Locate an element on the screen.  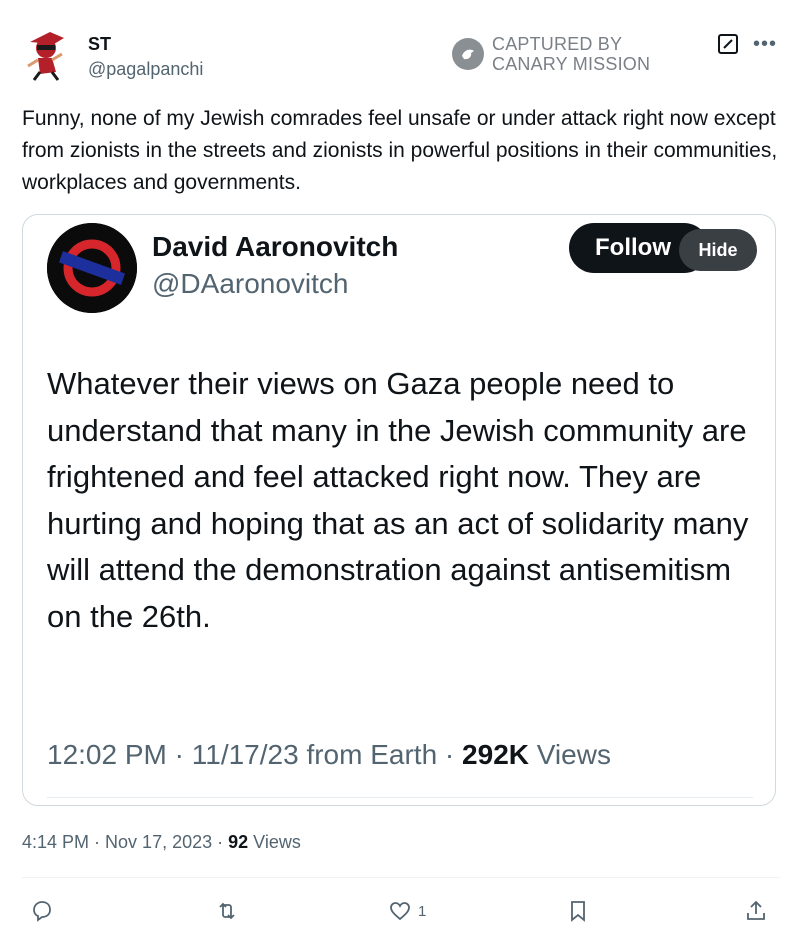
author-avatar is located at coordinates (47, 55).